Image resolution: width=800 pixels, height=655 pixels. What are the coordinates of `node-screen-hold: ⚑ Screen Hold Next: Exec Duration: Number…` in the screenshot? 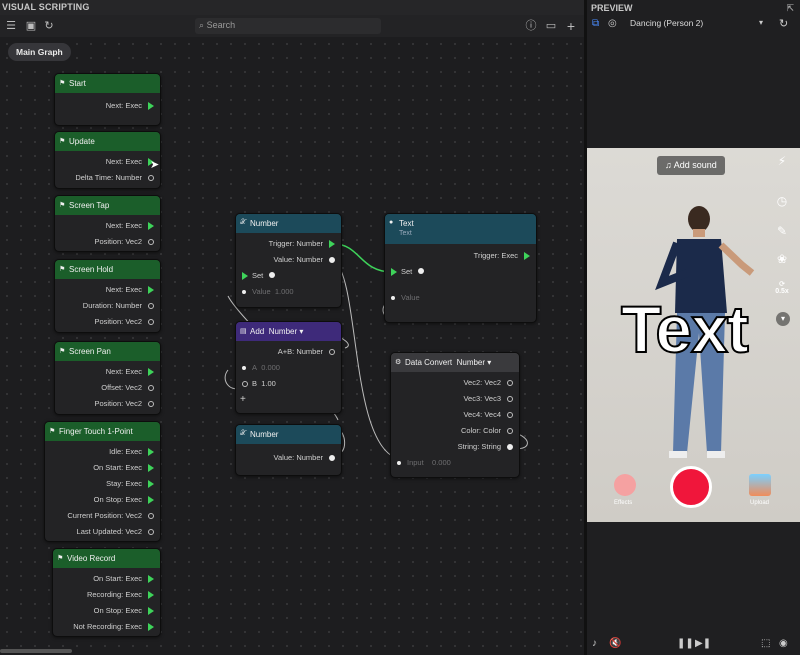 It's located at (107, 296).